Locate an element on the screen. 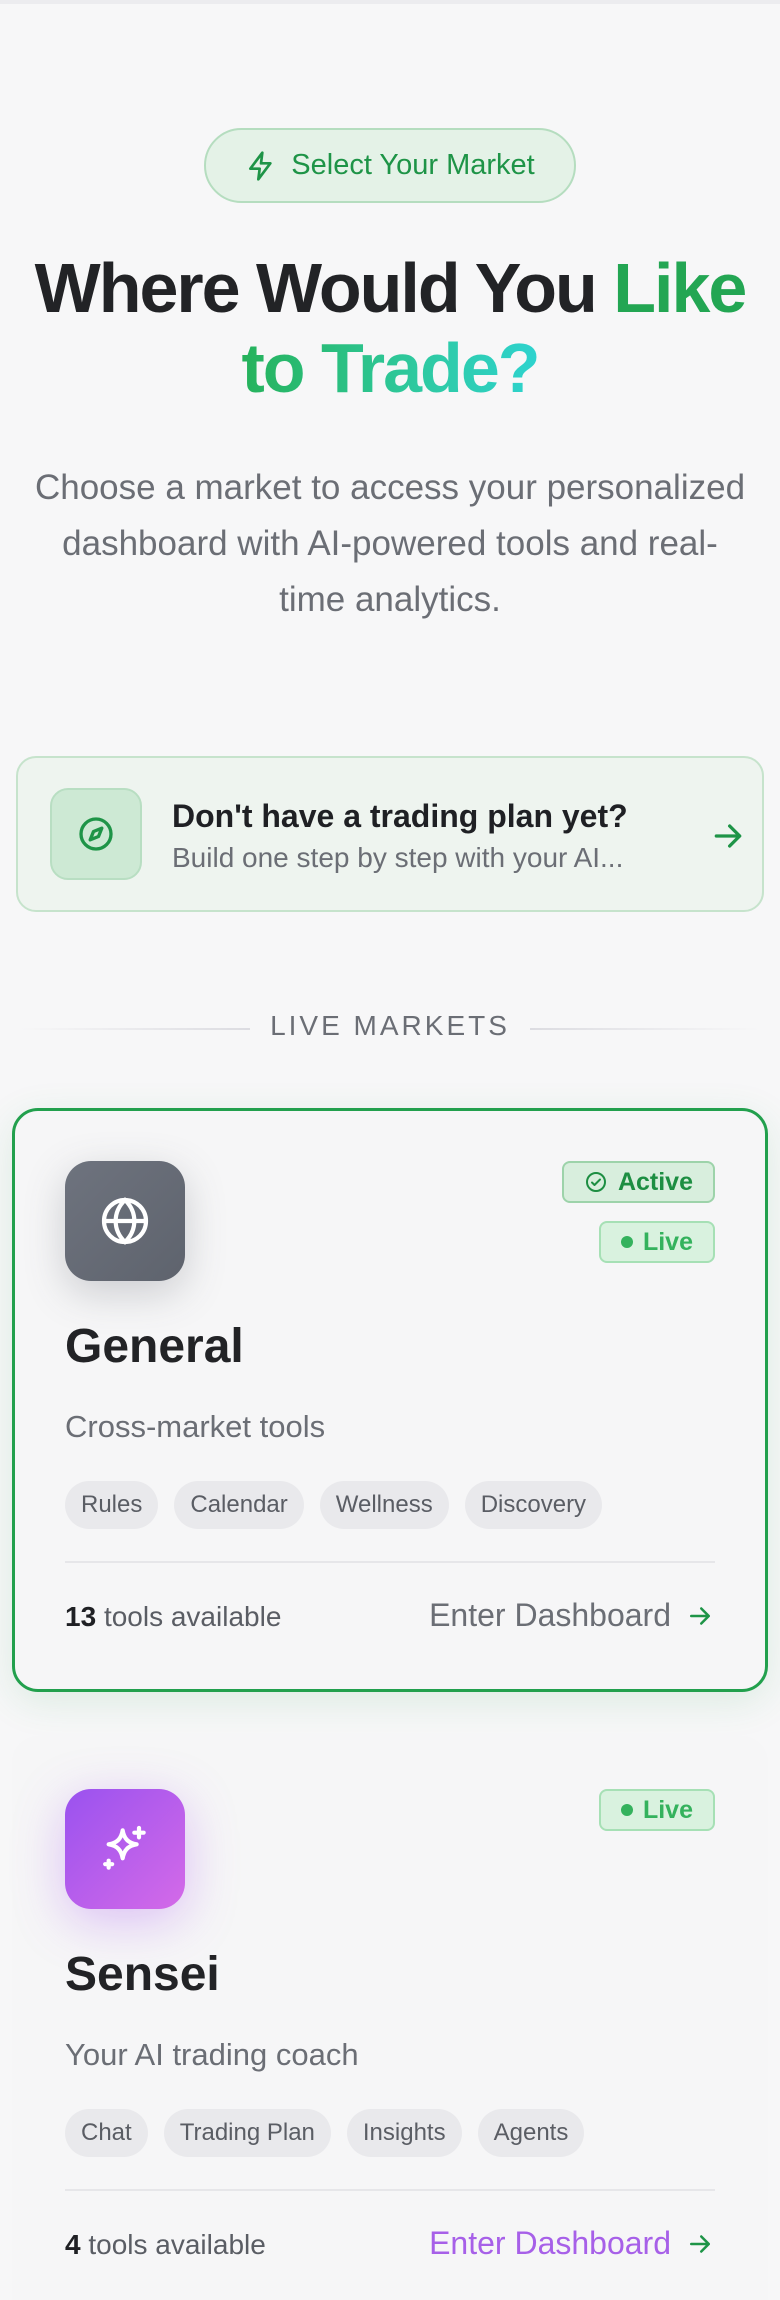 This screenshot has height=2300, width=780. active-badge: Active is located at coordinates (638, 1182).